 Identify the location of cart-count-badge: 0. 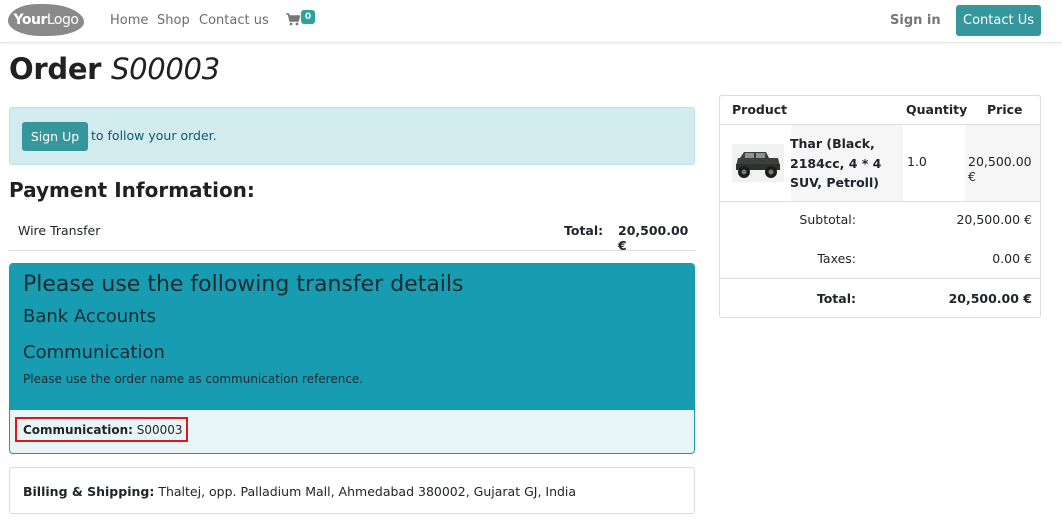
(308, 17).